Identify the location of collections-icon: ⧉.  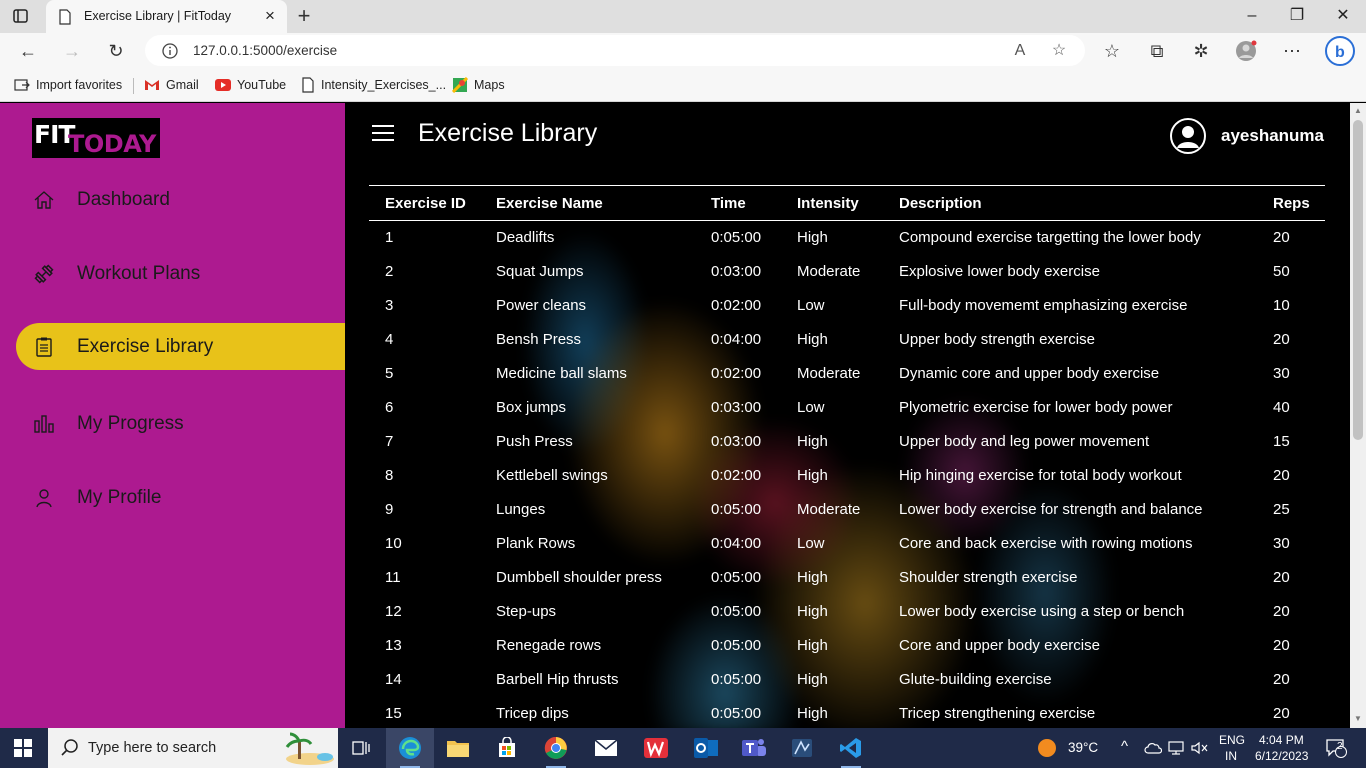
(1157, 51).